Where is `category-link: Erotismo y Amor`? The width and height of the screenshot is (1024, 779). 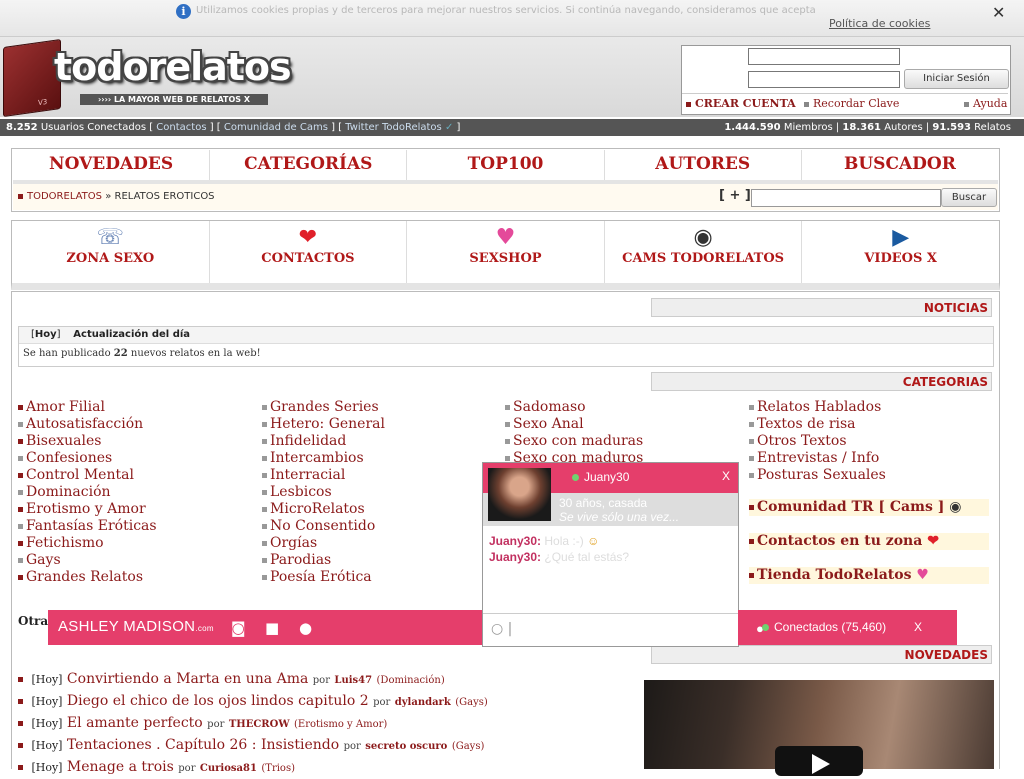 category-link: Erotismo y Amor is located at coordinates (138, 509).